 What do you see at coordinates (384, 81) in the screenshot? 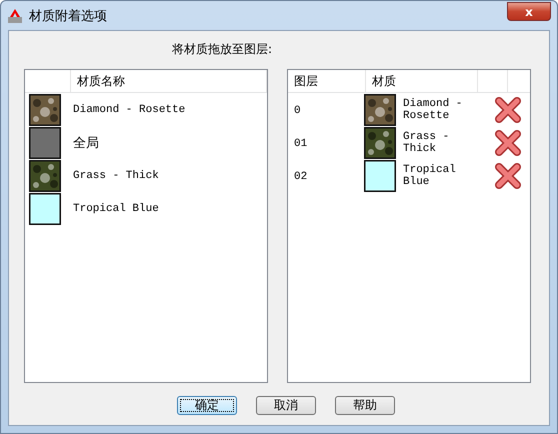
I see `column-header: 材质` at bounding box center [384, 81].